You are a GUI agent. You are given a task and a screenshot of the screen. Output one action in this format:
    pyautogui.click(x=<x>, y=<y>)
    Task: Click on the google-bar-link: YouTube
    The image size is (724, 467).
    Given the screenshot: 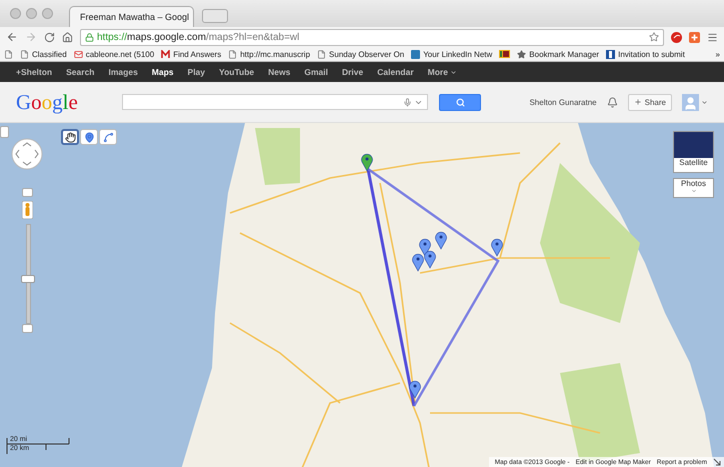 What is the action you would take?
    pyautogui.click(x=236, y=72)
    